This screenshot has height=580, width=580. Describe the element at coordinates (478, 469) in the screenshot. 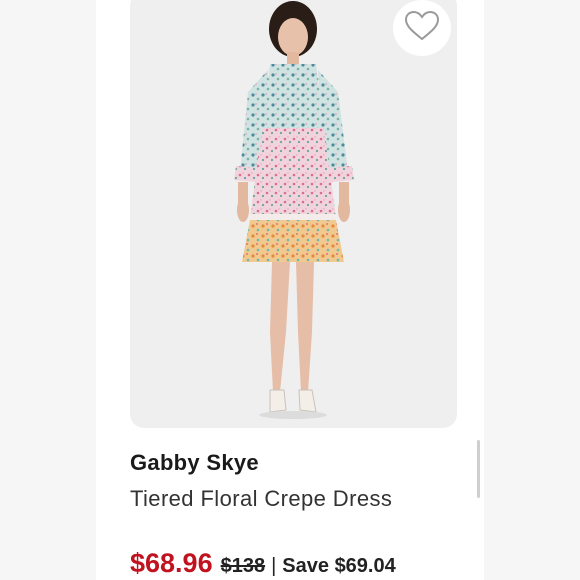

I see `scrollbar` at that location.